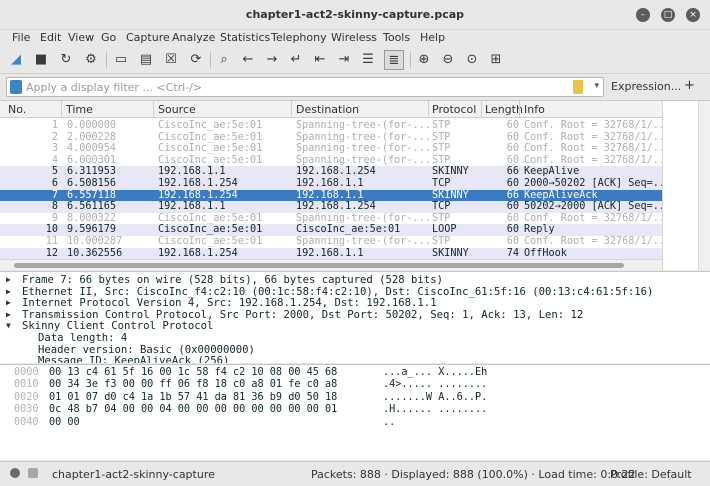 Image resolution: width=710 pixels, height=486 pixels. What do you see at coordinates (26, 410) in the screenshot?
I see `byte-offset: 0030` at bounding box center [26, 410].